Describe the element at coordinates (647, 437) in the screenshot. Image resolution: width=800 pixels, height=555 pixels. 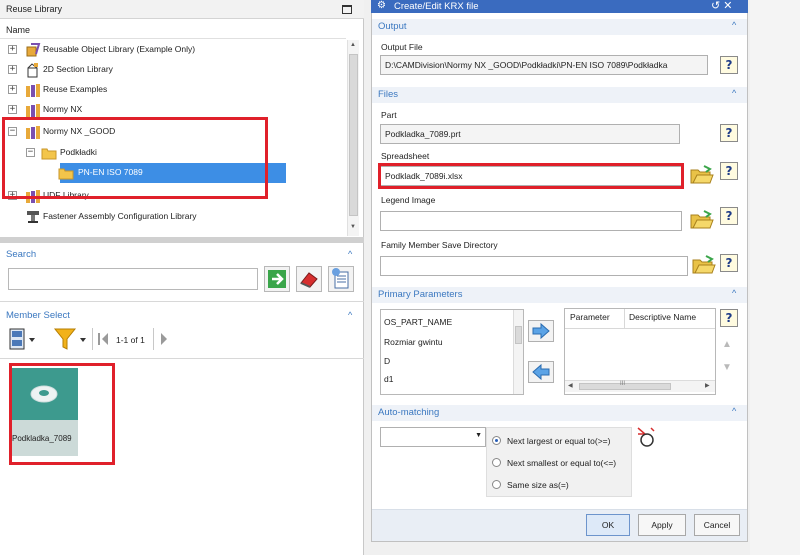
I see `match-selector-icon` at that location.